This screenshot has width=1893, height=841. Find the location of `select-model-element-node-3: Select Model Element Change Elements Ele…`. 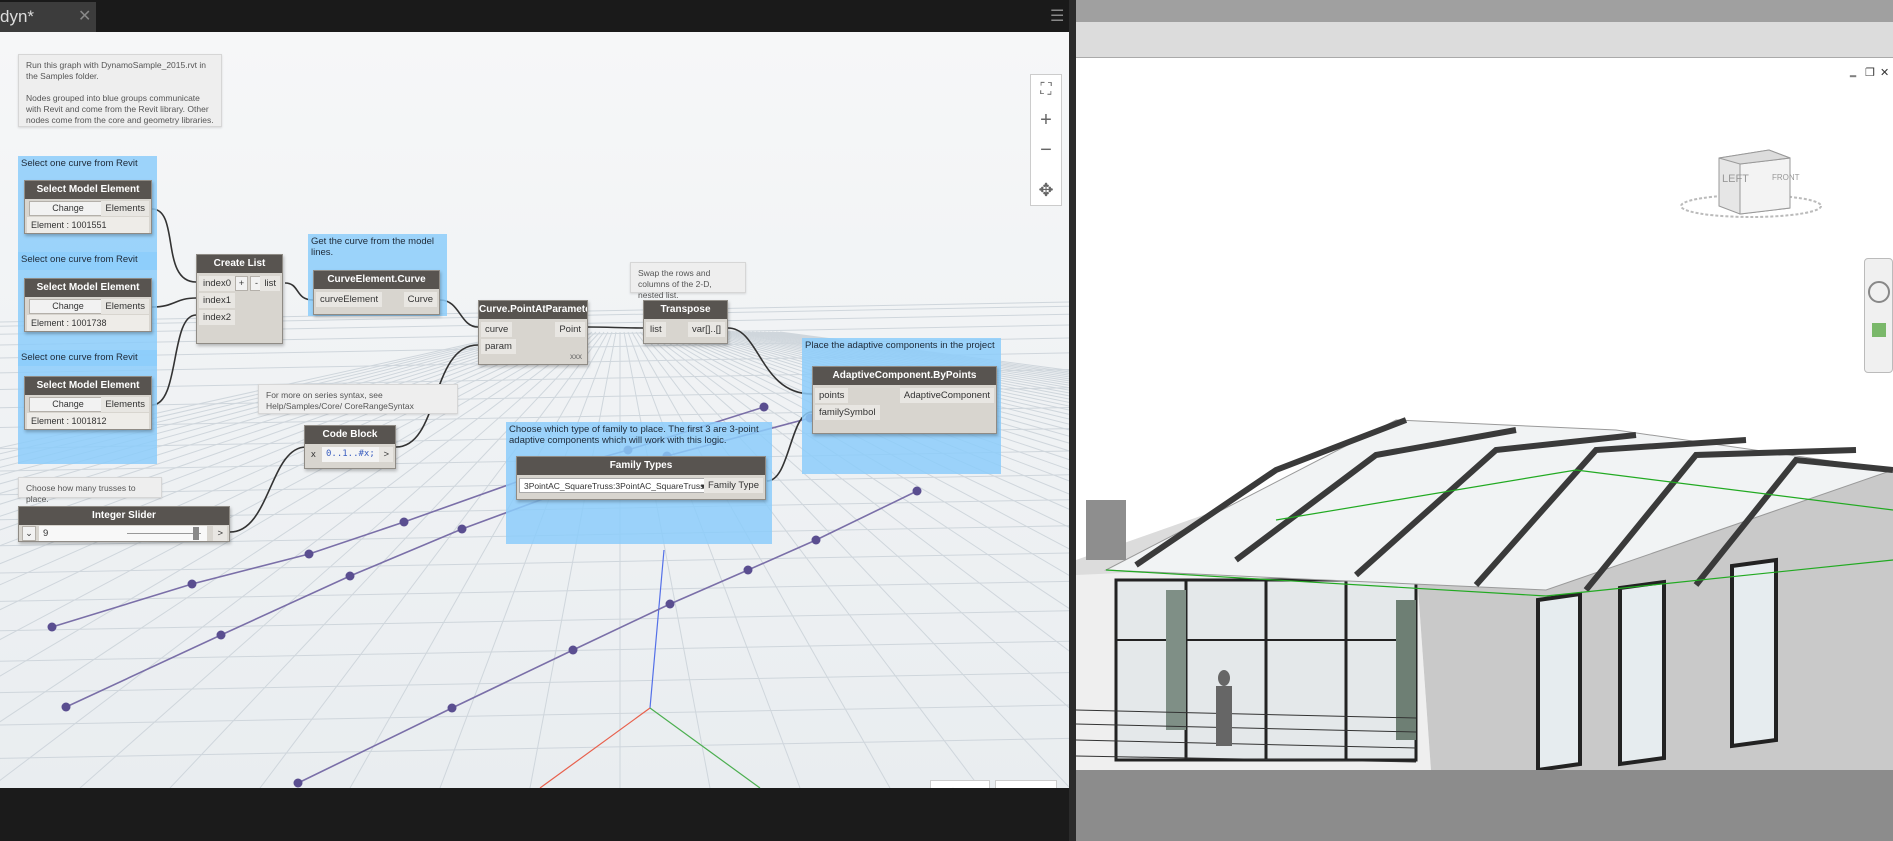

select-model-element-node-3: Select Model Element Change Elements Ele… is located at coordinates (88, 403).